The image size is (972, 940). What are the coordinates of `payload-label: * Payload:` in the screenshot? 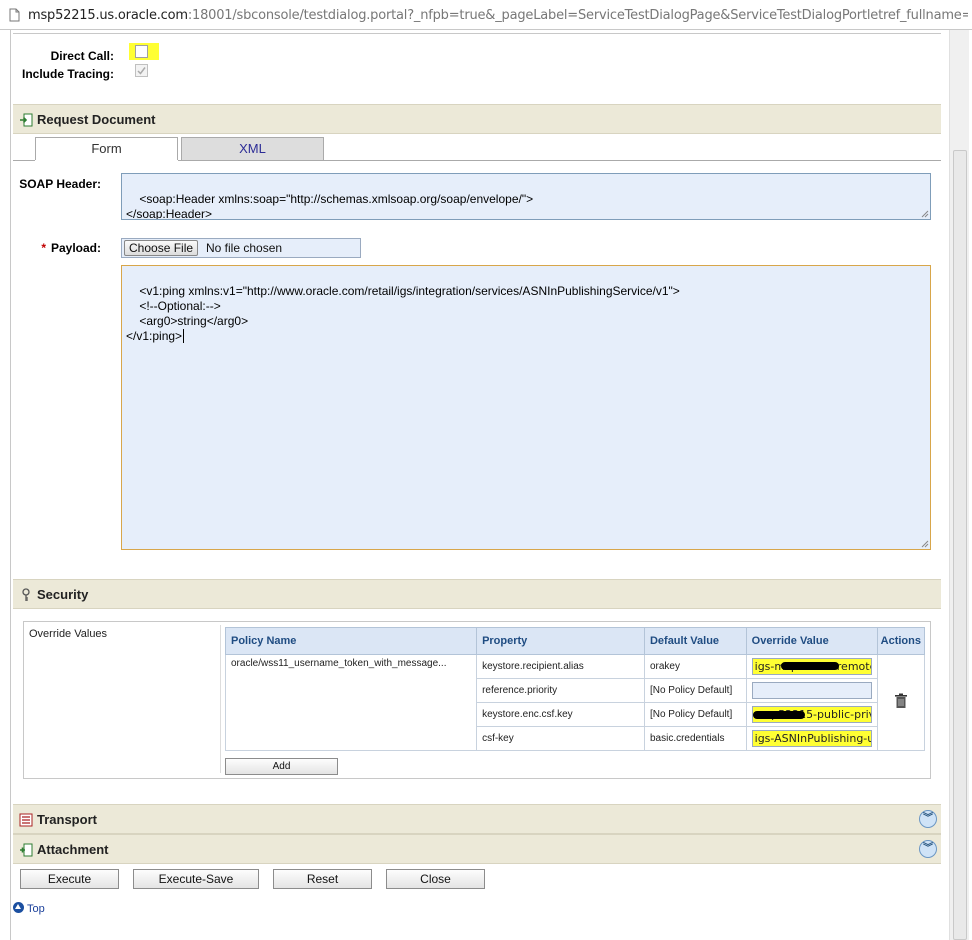 It's located at (56, 248).